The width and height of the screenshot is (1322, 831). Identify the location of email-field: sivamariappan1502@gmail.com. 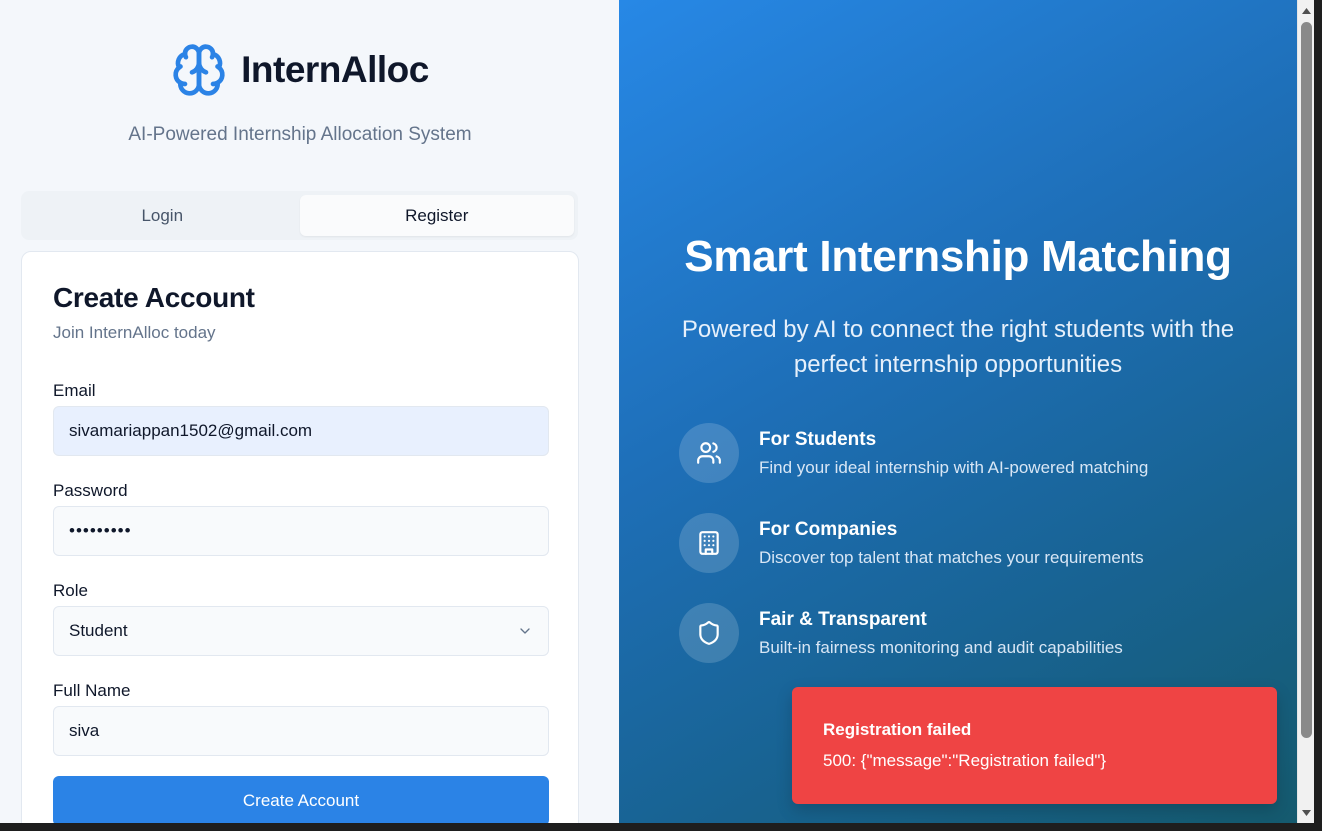
(301, 431).